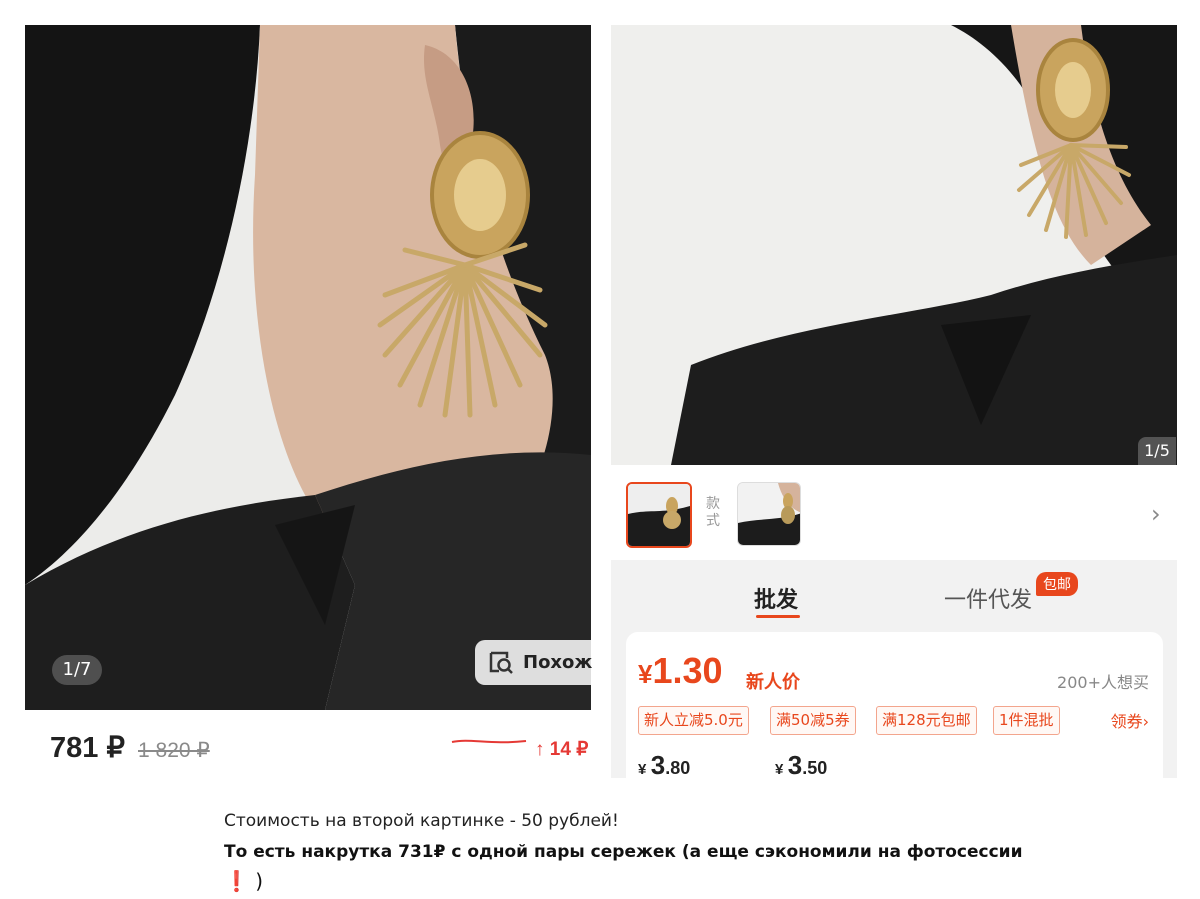 The height and width of the screenshot is (899, 1200). I want to click on old-price: 1 820 ₽, so click(174, 750).